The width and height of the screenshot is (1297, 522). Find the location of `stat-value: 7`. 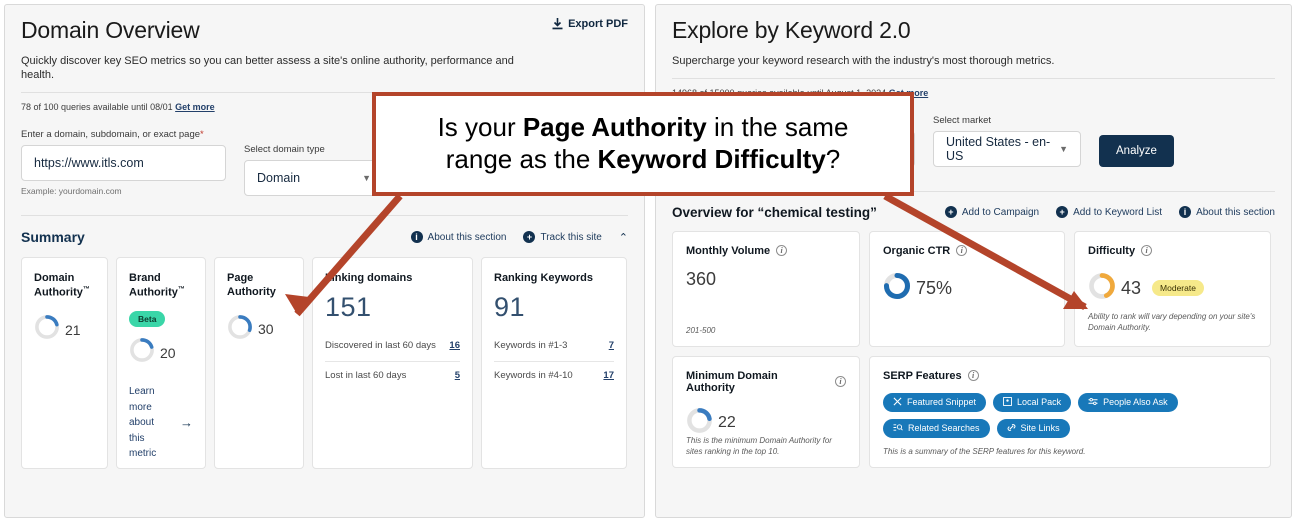

stat-value: 7 is located at coordinates (611, 346).